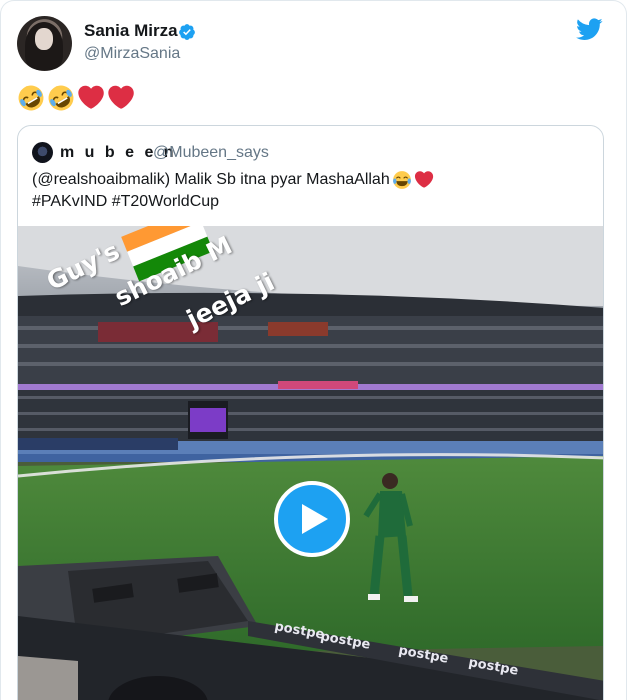 This screenshot has height=700, width=627. Describe the element at coordinates (589, 29) in the screenshot. I see `twitter-bird-icon` at that location.